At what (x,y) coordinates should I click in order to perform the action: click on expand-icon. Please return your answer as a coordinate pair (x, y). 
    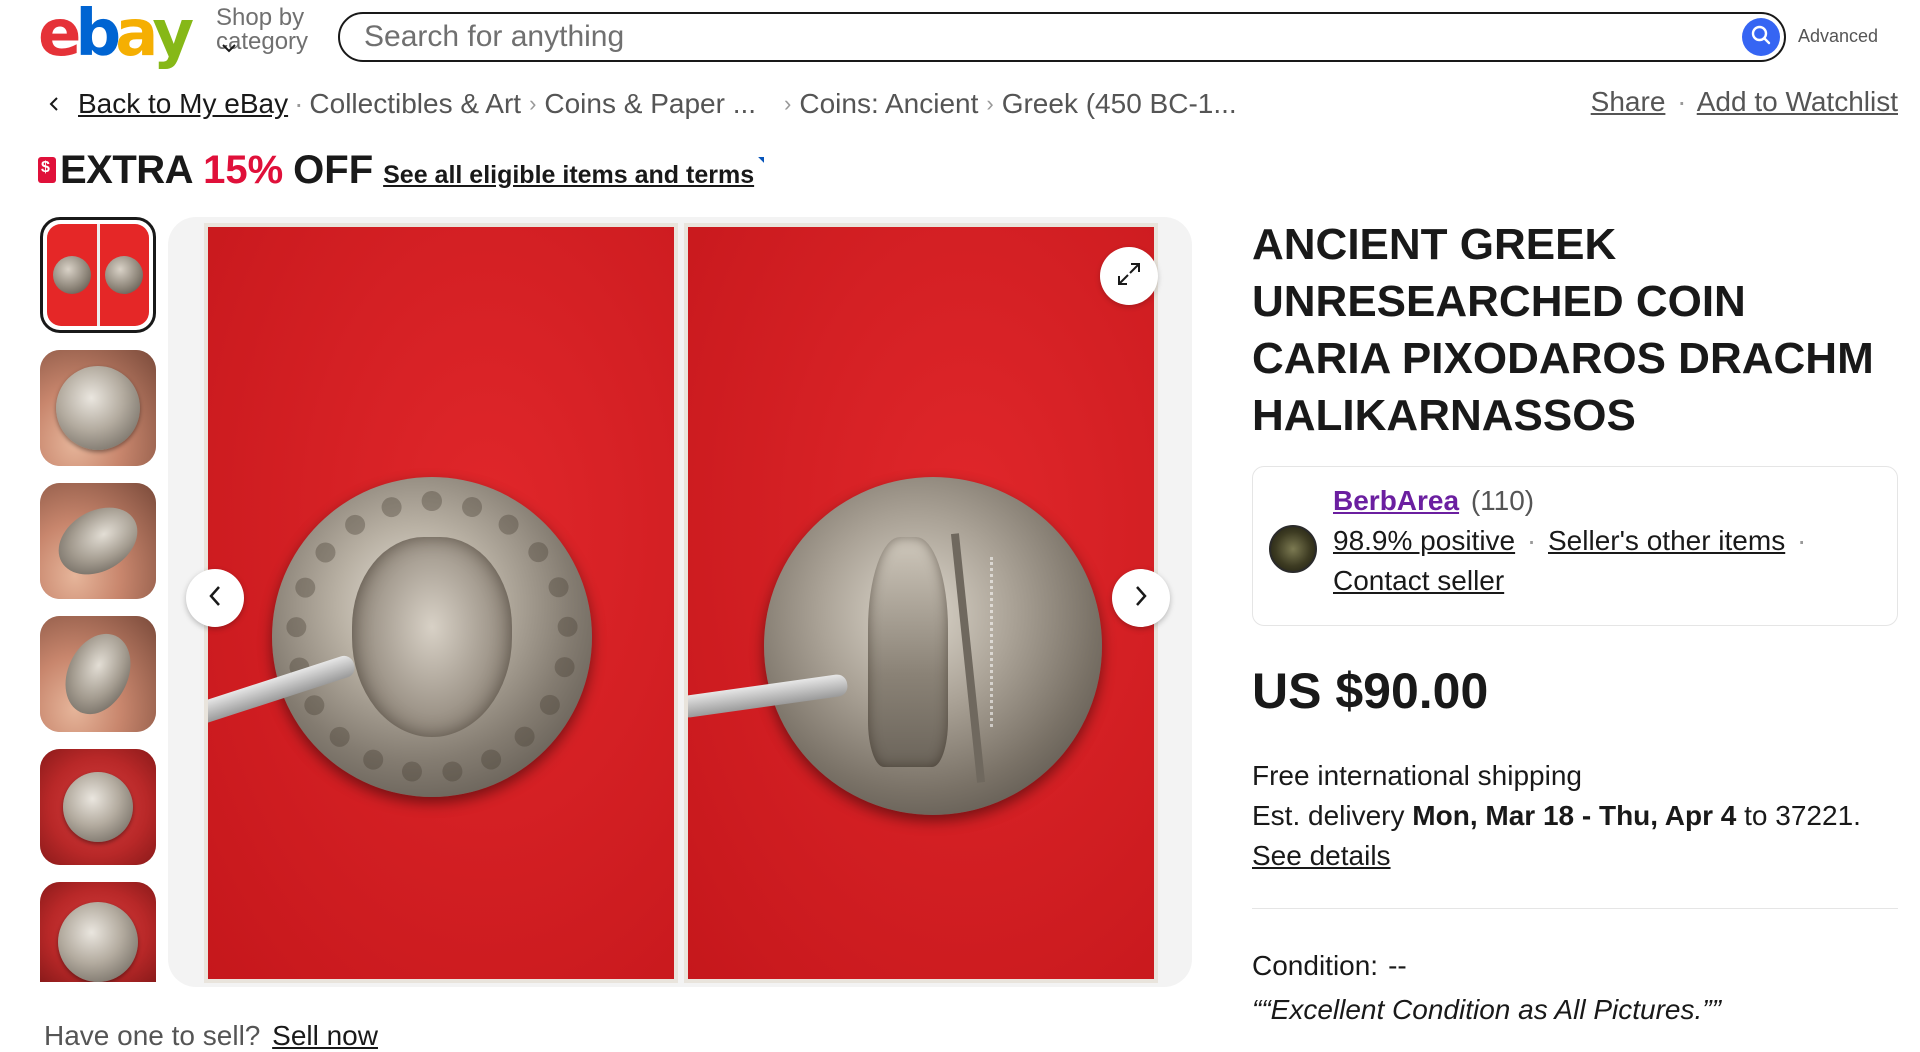
    Looking at the image, I should click on (1129, 276).